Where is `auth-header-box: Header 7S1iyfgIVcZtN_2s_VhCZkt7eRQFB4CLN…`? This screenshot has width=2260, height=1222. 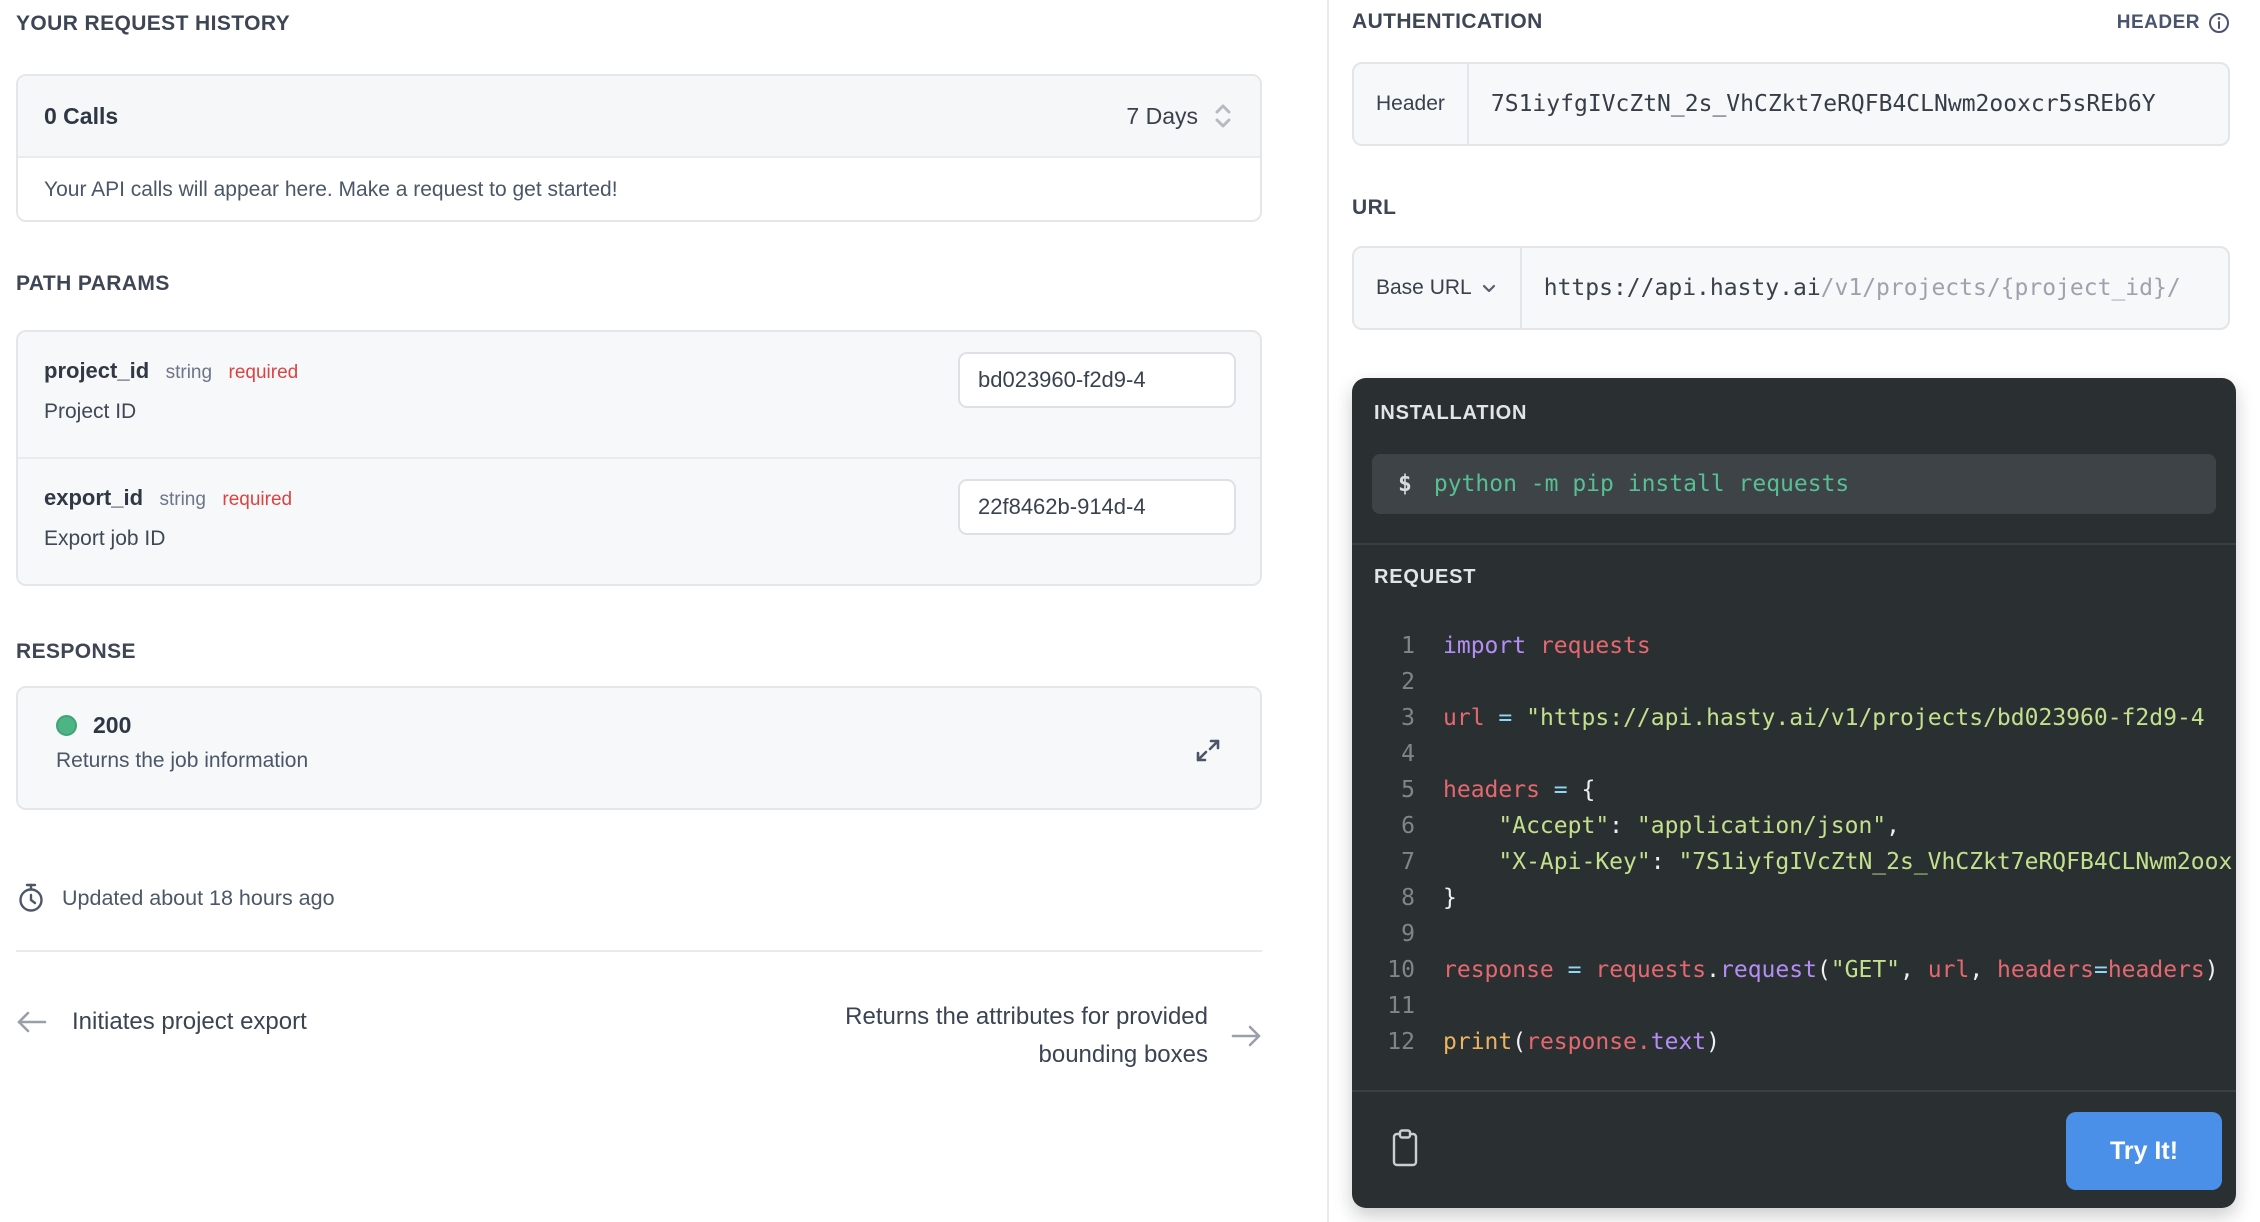 auth-header-box: Header 7S1iyfgIVcZtN_2s_VhCZkt7eRQFB4CLN… is located at coordinates (1791, 104).